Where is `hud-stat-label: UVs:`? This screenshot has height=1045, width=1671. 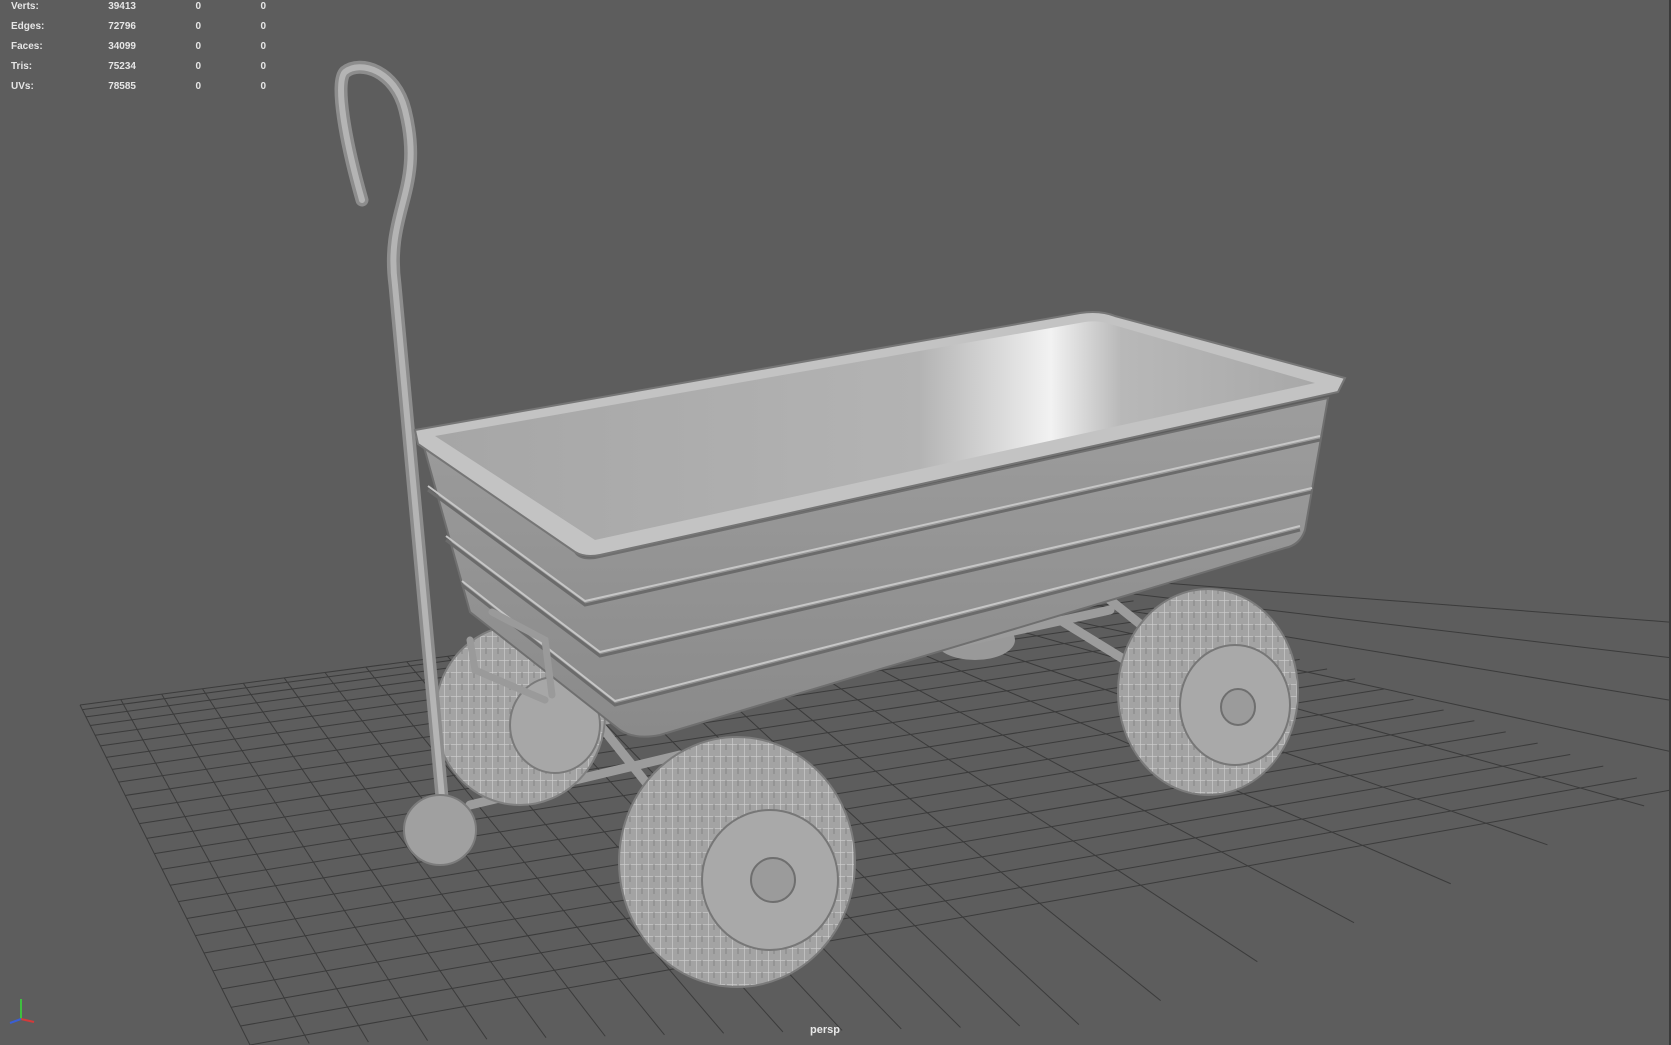
hud-stat-label: UVs: is located at coordinates (22, 86).